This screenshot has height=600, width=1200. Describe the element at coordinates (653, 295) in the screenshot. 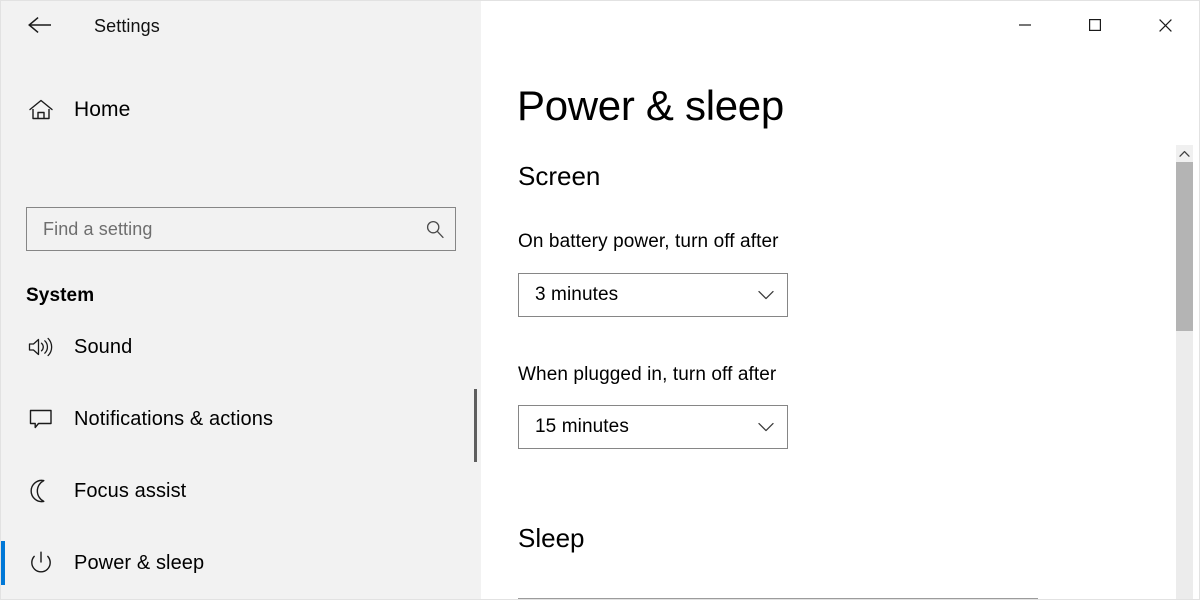

I see `dropdown-on-battery-power-turn-off-after: 3 minutes` at that location.